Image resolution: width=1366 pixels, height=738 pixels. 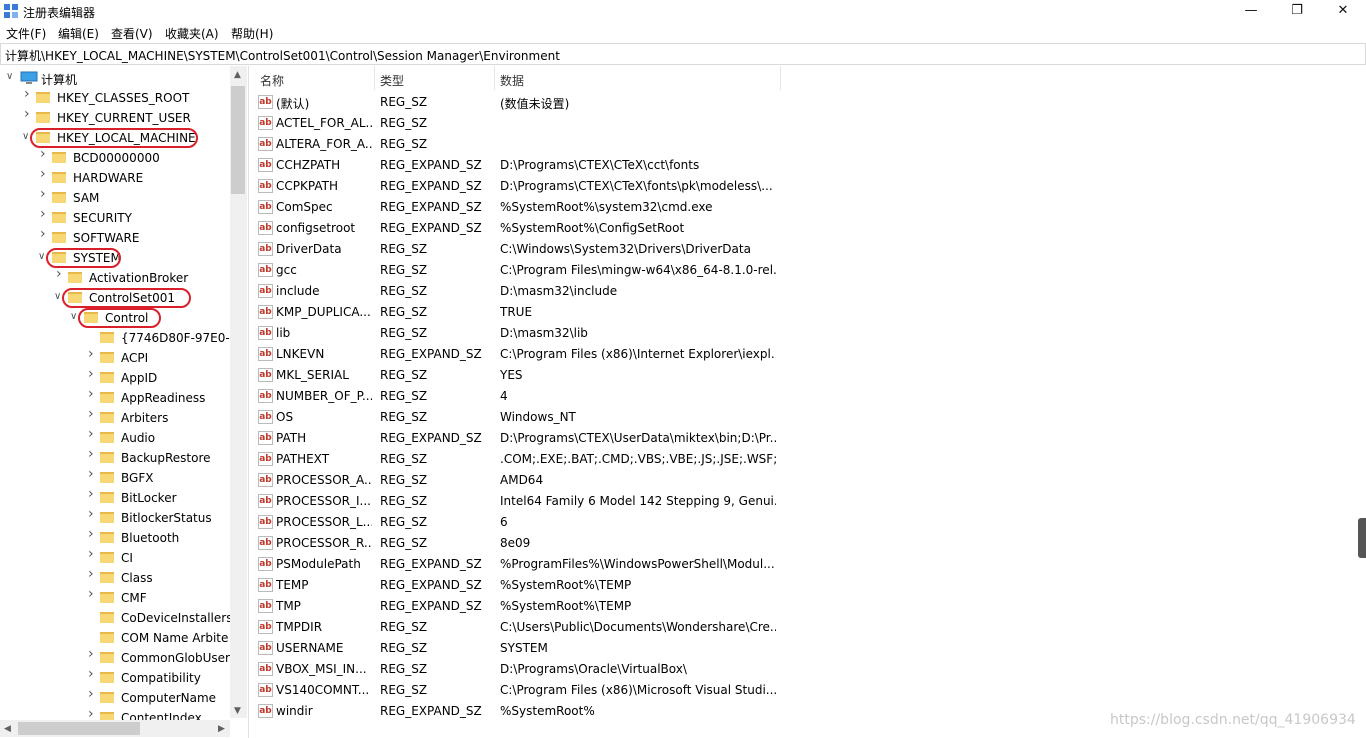 I want to click on menu-file: 文件(F), so click(x=26, y=33).